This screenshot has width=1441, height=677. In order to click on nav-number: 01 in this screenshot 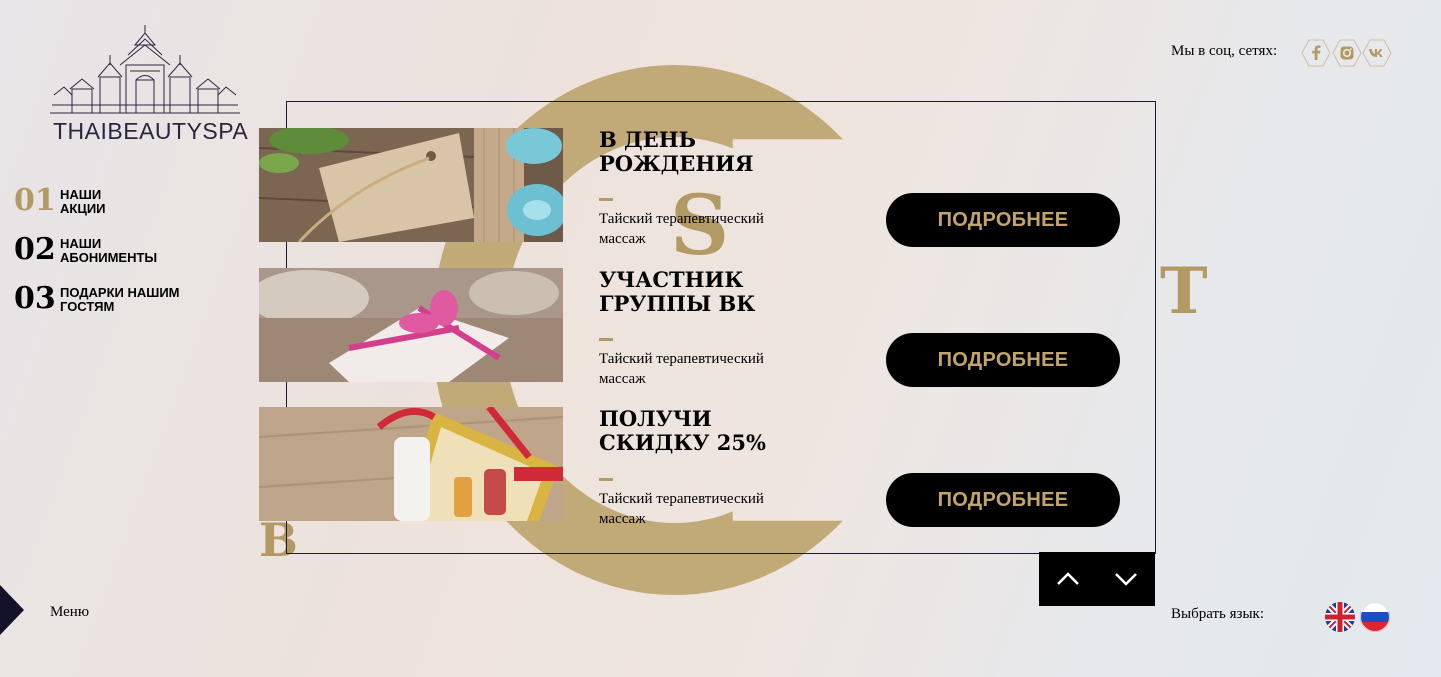, I will do `click(35, 200)`.